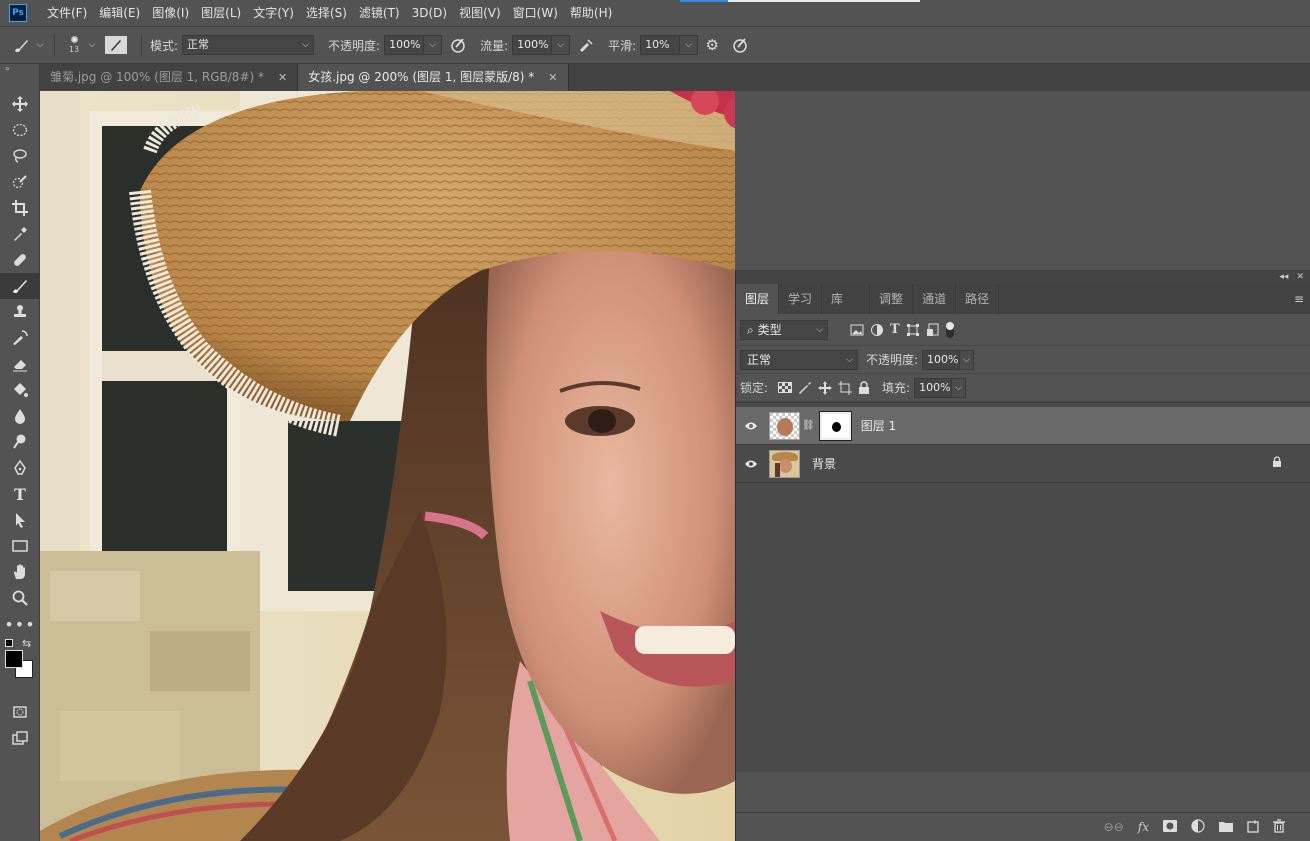 This screenshot has height=841, width=1310. Describe the element at coordinates (805, 388) in the screenshot. I see `lock-pixels-icon` at that location.